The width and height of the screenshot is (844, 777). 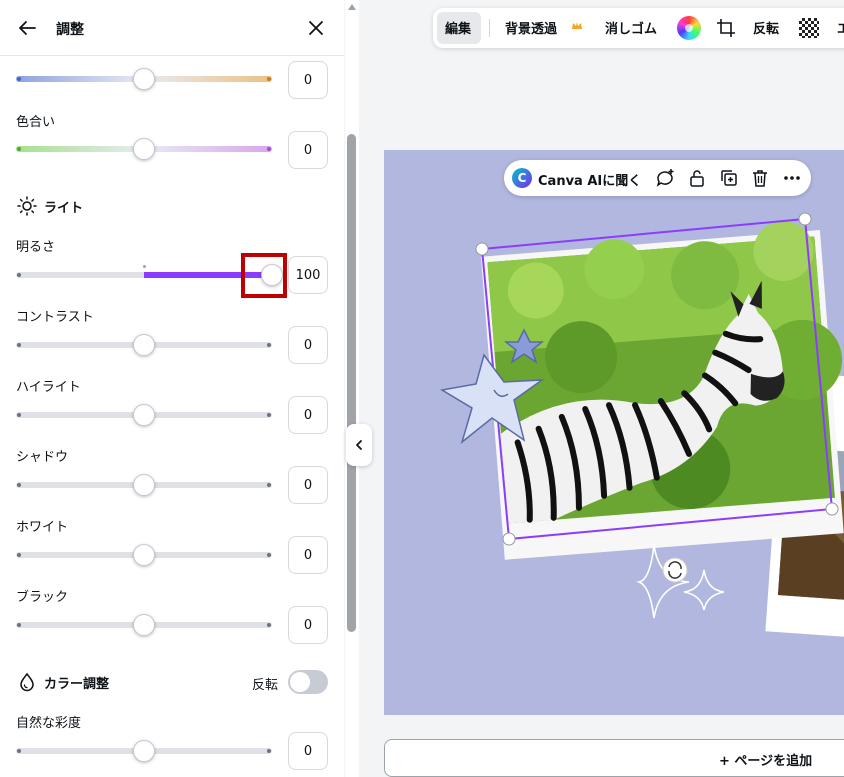 I want to click on slider-center-mark, so click(x=144, y=266).